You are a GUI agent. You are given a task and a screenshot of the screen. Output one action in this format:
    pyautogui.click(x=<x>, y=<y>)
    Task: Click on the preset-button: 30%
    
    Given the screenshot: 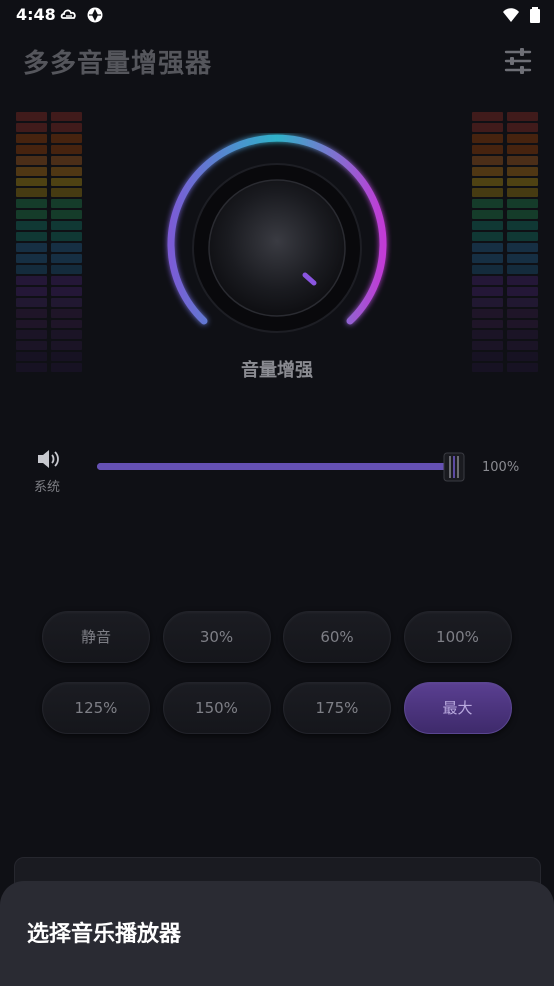 What is the action you would take?
    pyautogui.click(x=216, y=637)
    